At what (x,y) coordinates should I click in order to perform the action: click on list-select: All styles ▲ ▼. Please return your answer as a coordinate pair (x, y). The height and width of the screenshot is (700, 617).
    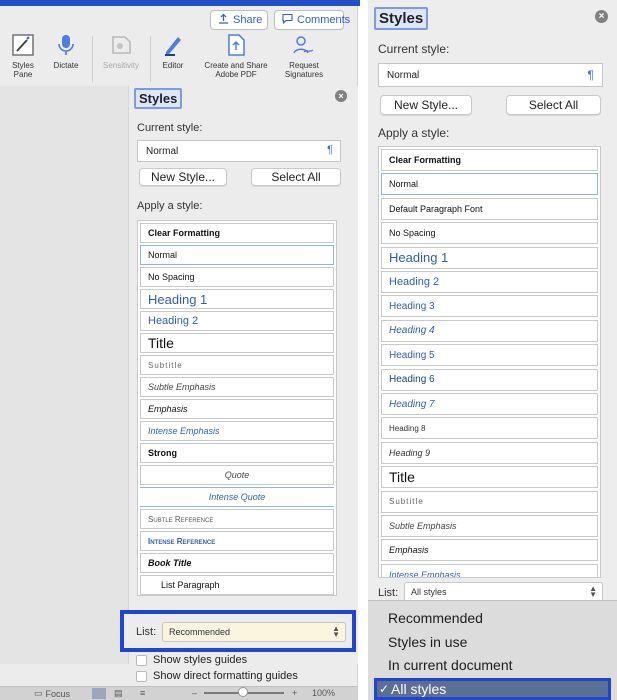
    Looking at the image, I should click on (503, 592).